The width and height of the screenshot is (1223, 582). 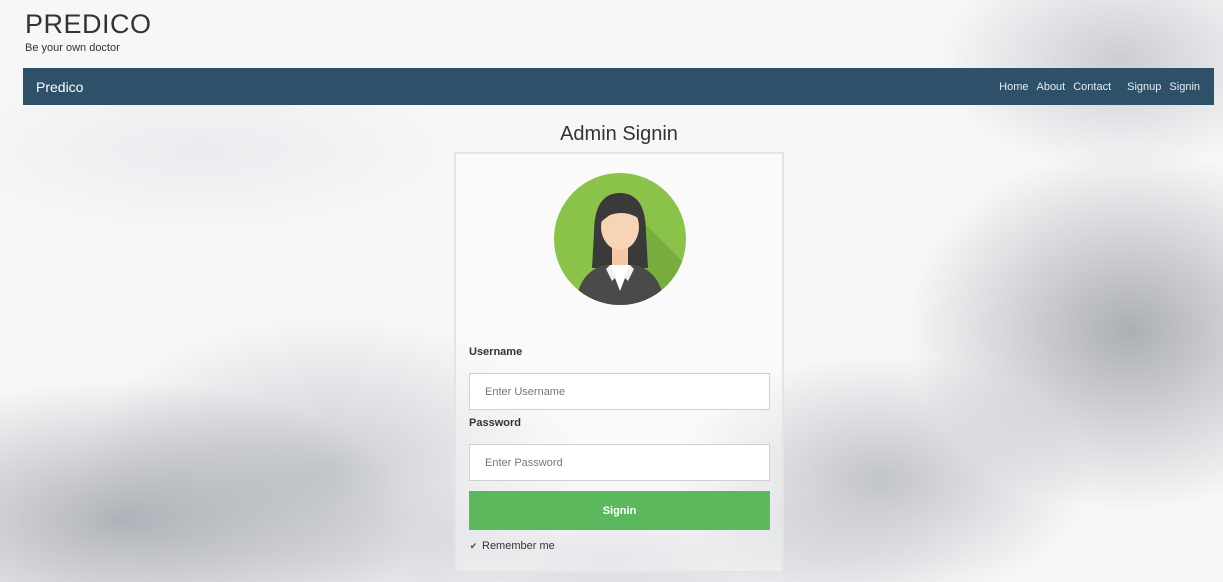 I want to click on remember-me: ✔ Remember me, so click(x=512, y=546).